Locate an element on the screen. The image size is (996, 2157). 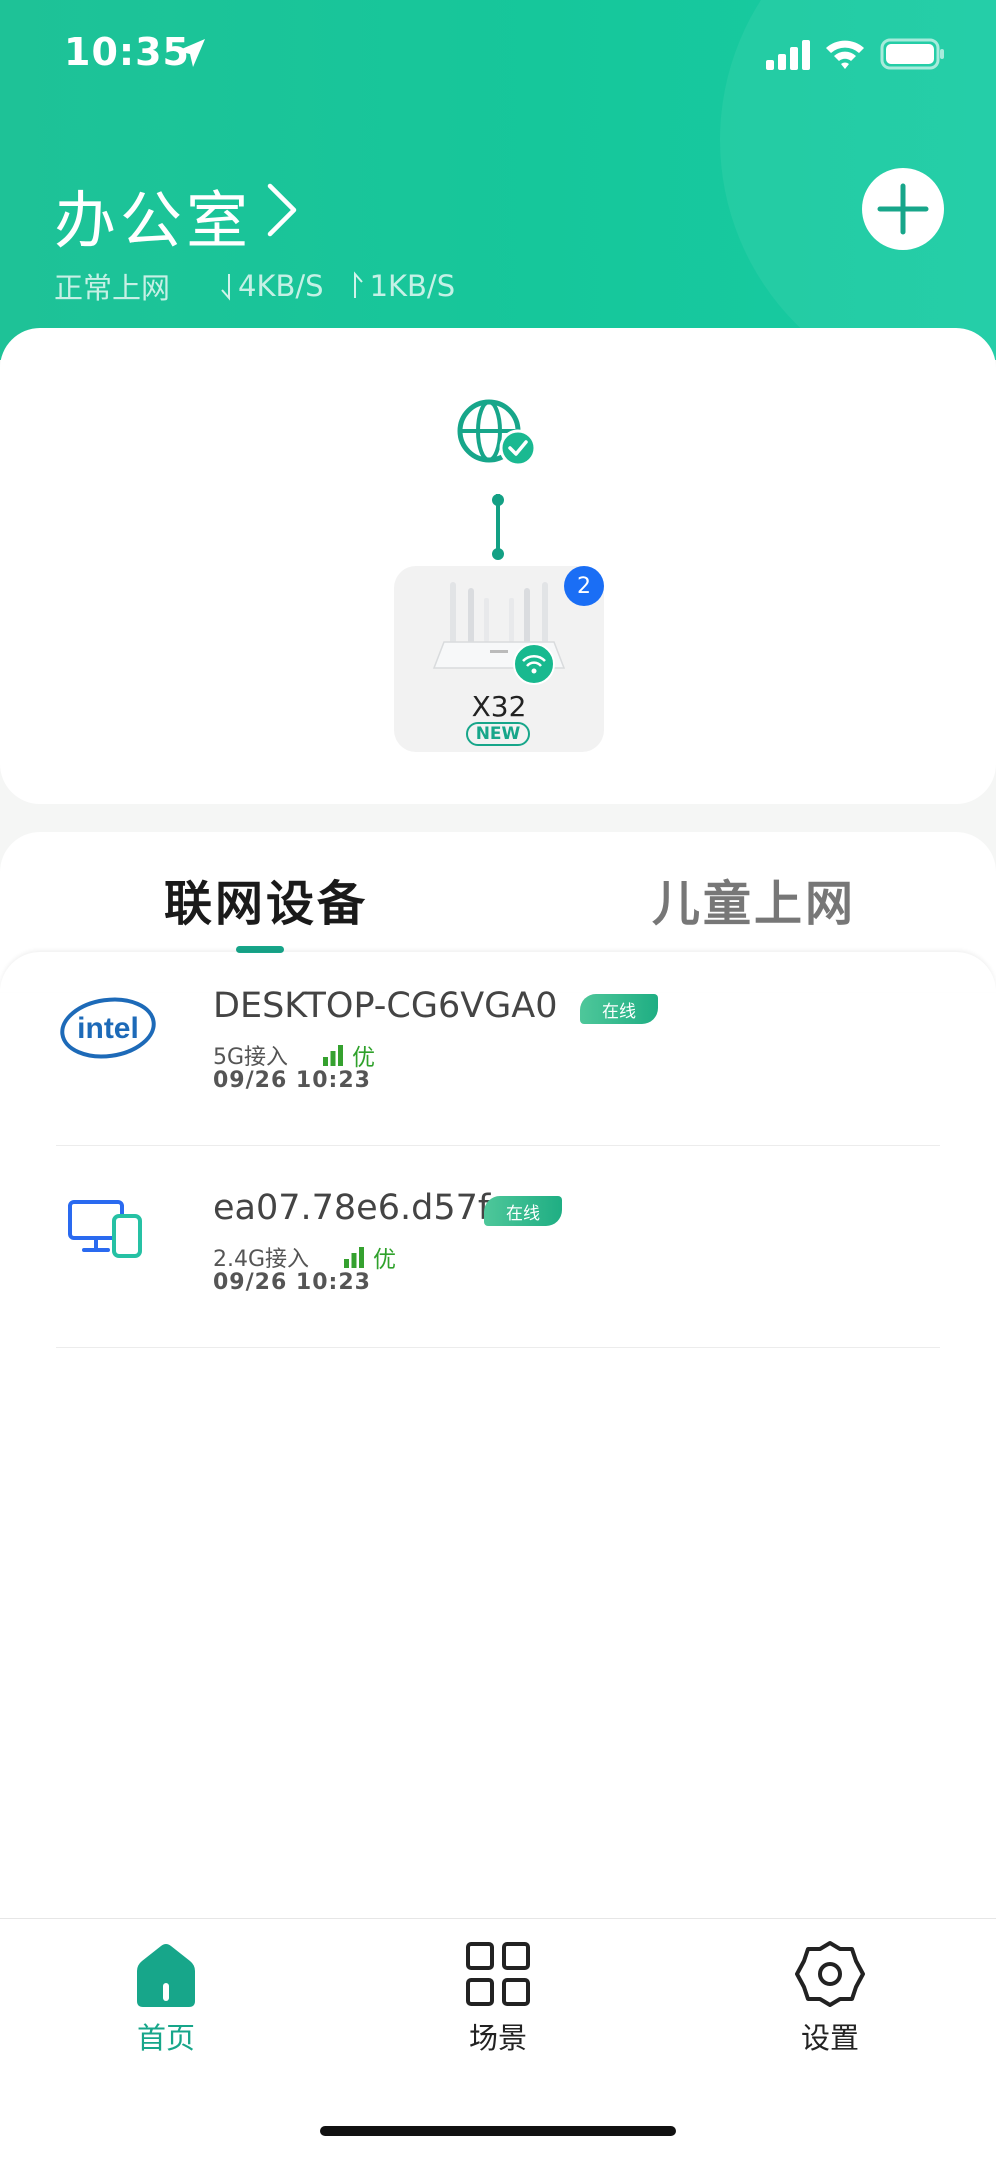
add-device-button is located at coordinates (903, 209).